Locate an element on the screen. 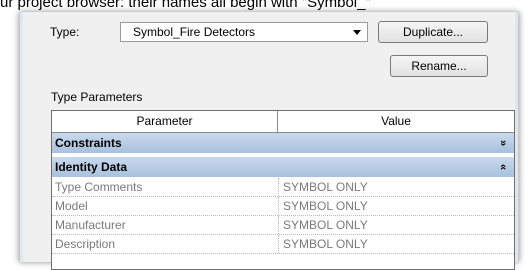  group-label: Constraints is located at coordinates (88, 143).